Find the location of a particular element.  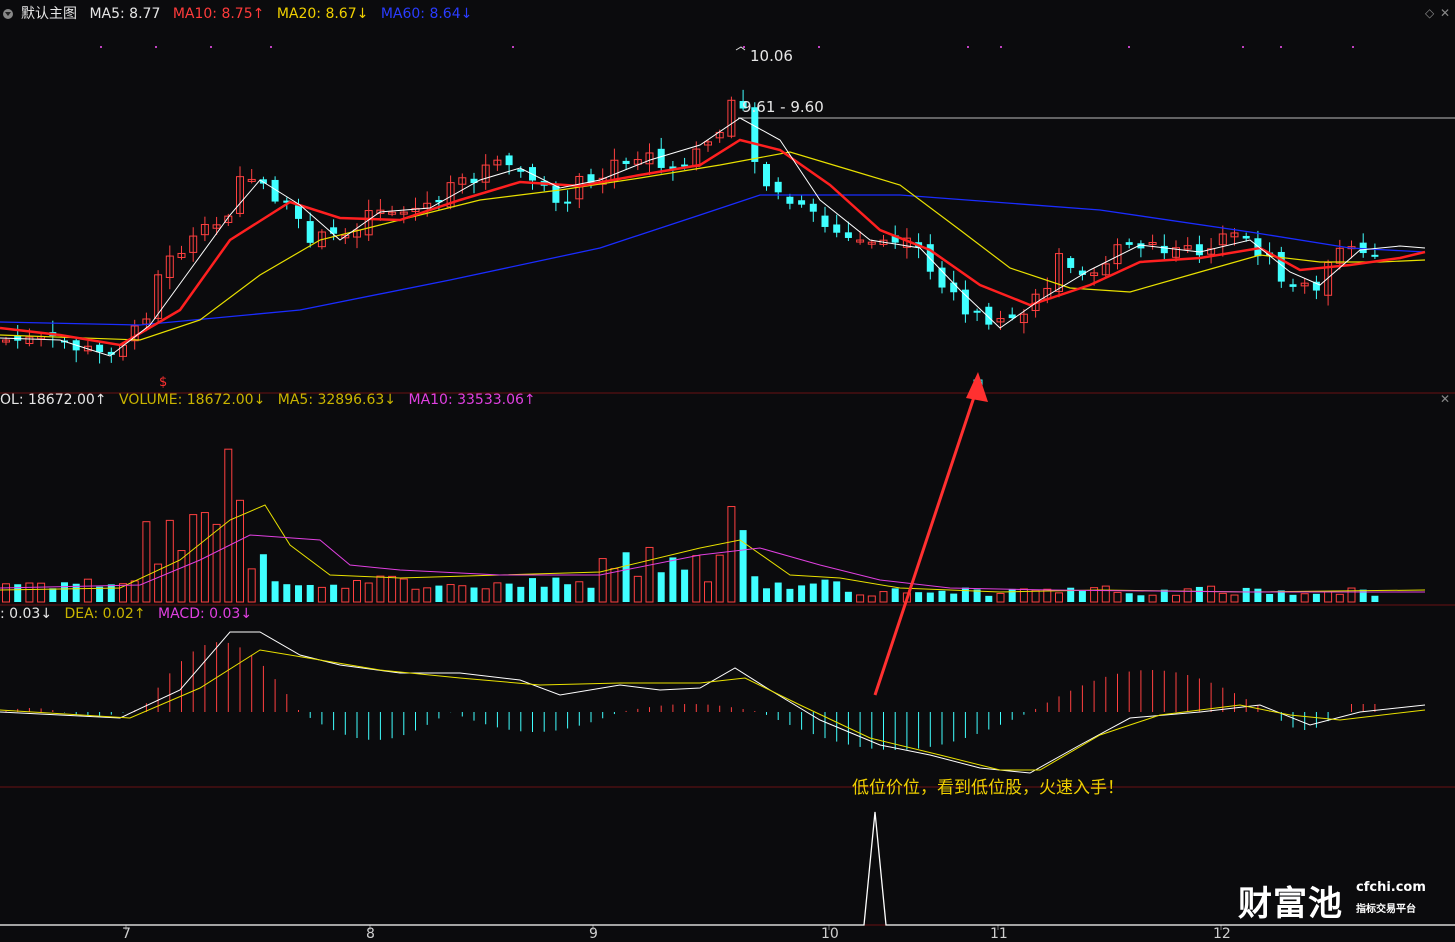

x-axis-label-11: 11 is located at coordinates (999, 934).